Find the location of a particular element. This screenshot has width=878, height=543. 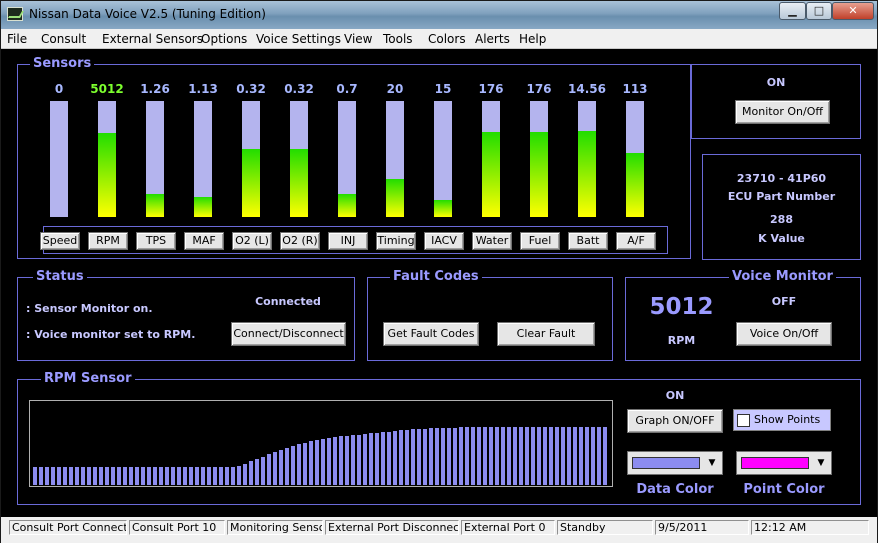

sensor-value: 0.32 is located at coordinates (251, 89).